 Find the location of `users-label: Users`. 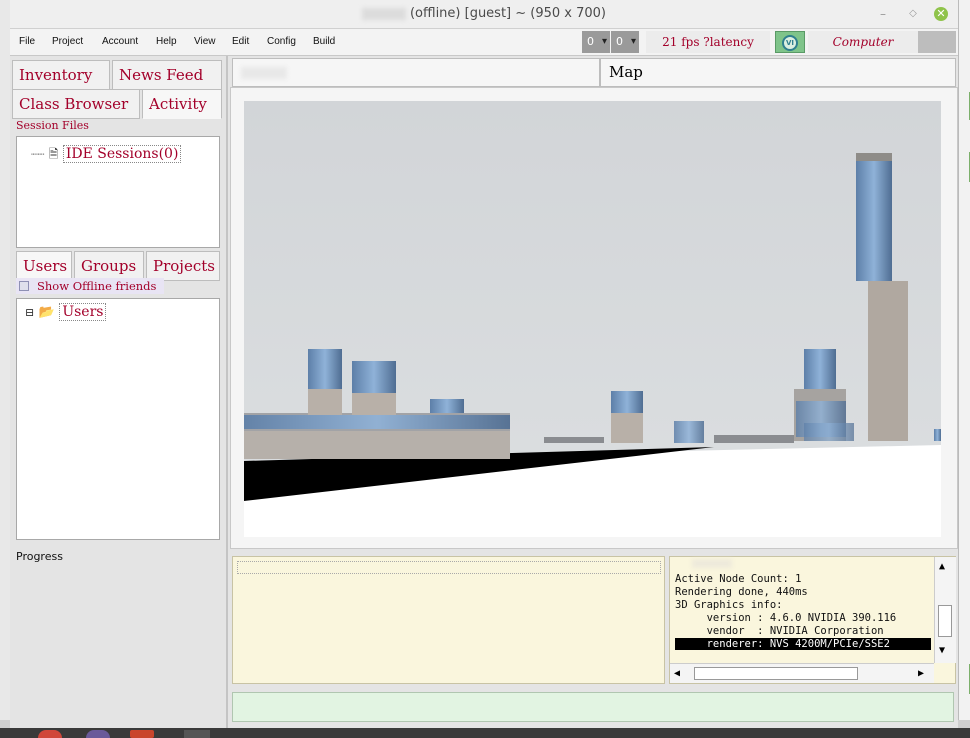

users-label: Users is located at coordinates (83, 312).